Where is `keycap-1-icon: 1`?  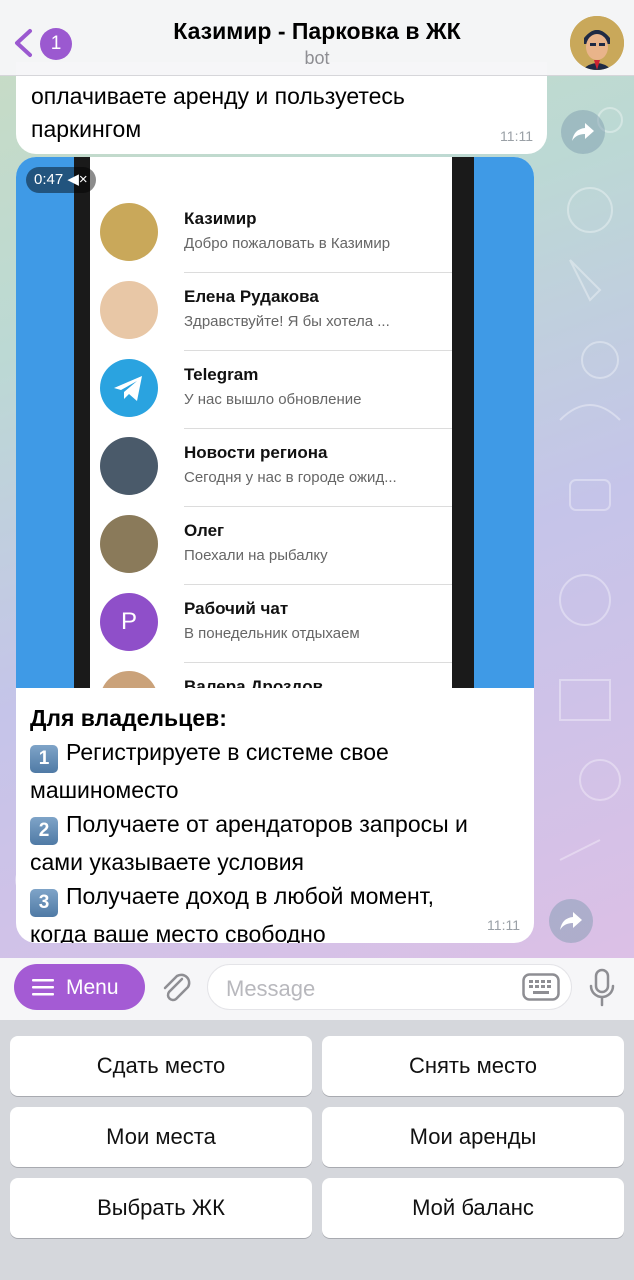
keycap-1-icon: 1 is located at coordinates (44, 759).